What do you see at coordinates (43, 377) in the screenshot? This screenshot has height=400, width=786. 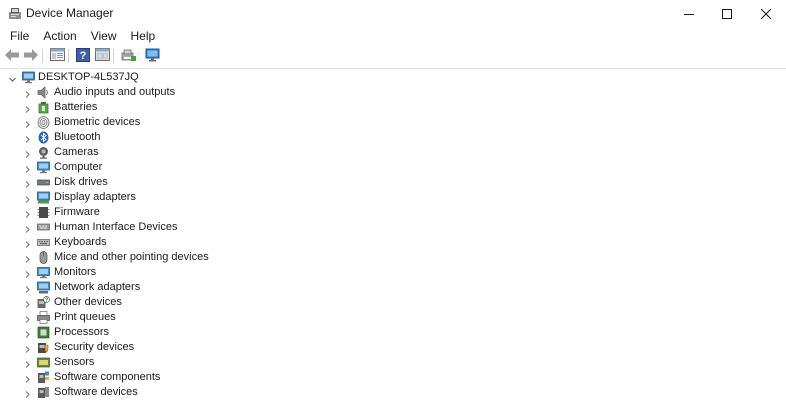 I see `software-component-icon` at bounding box center [43, 377].